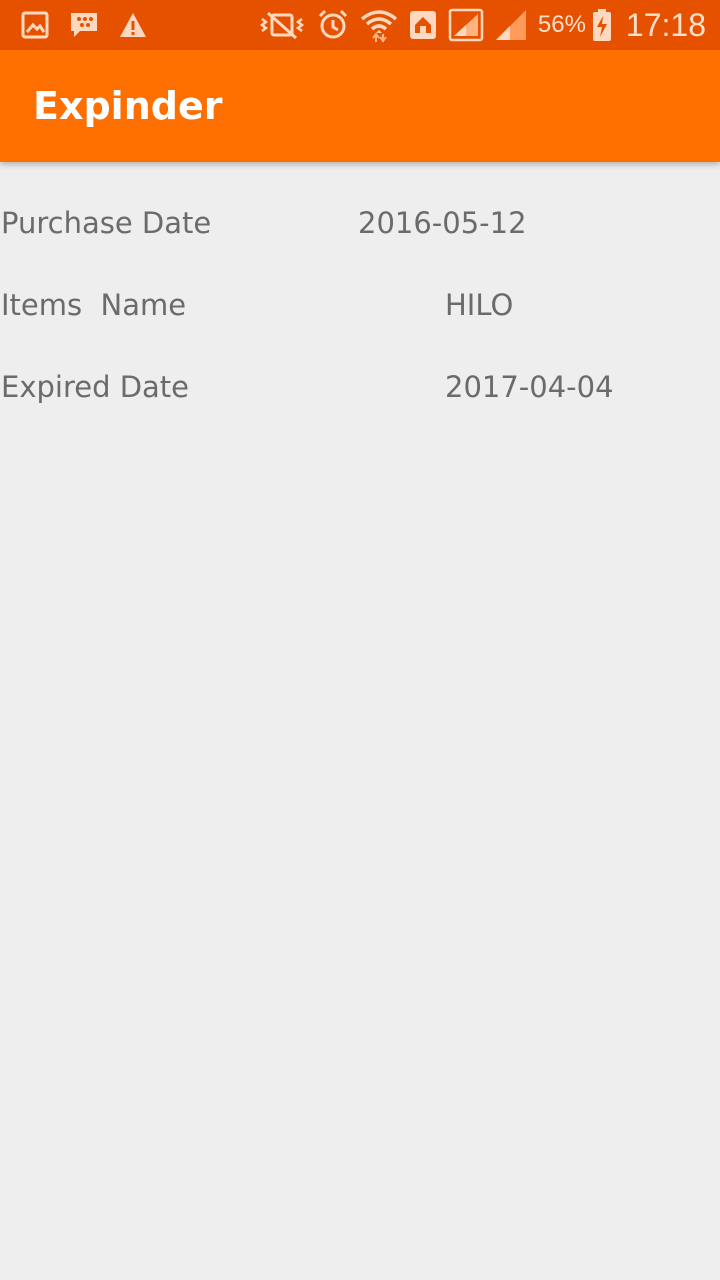 This screenshot has width=720, height=1280. What do you see at coordinates (282, 25) in the screenshot?
I see `vibrate-icon` at bounding box center [282, 25].